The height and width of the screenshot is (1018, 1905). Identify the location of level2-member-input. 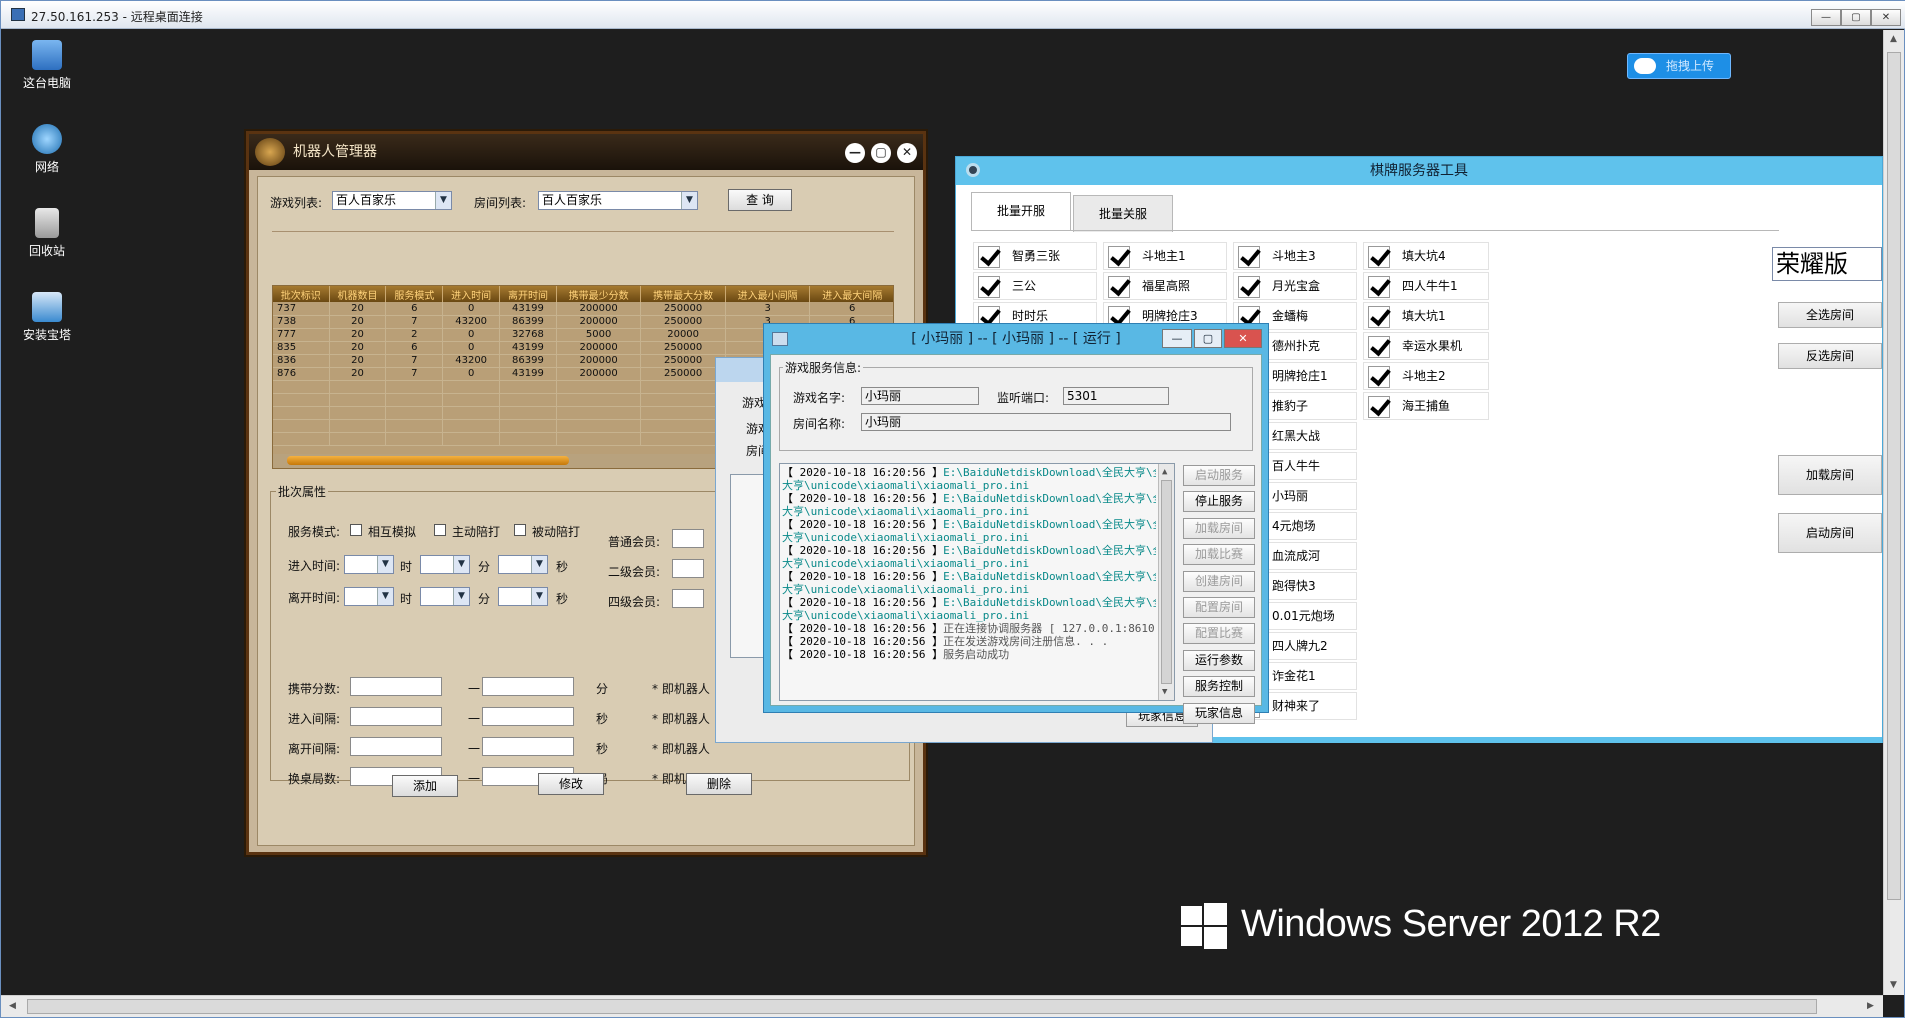
(688, 568).